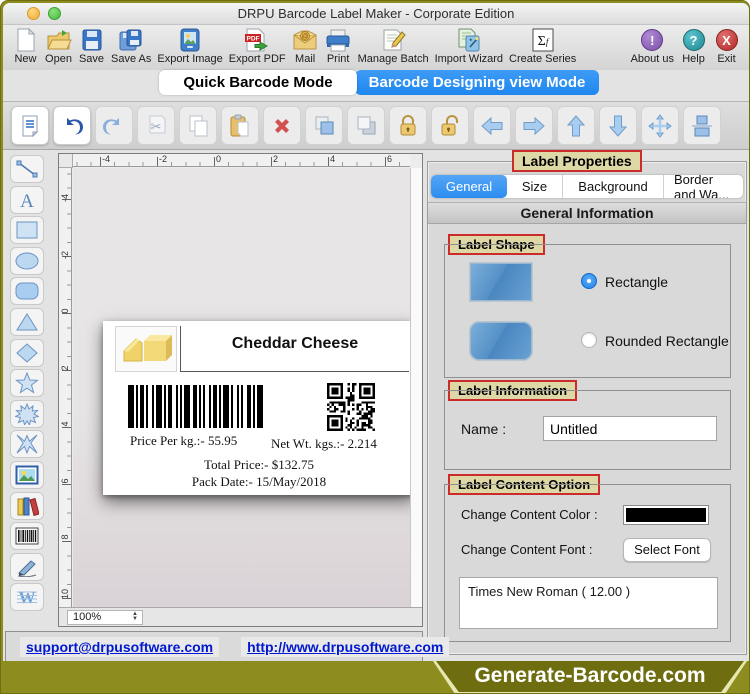  I want to click on change-content-color-label: Change Content Color :, so click(529, 514).